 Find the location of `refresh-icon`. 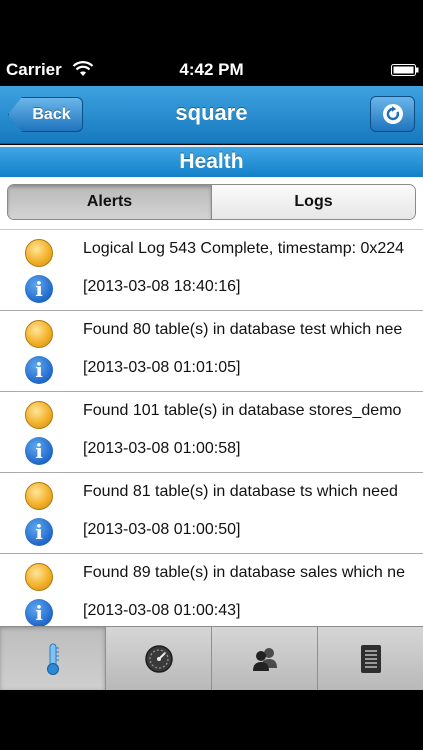

refresh-icon is located at coordinates (392, 114).